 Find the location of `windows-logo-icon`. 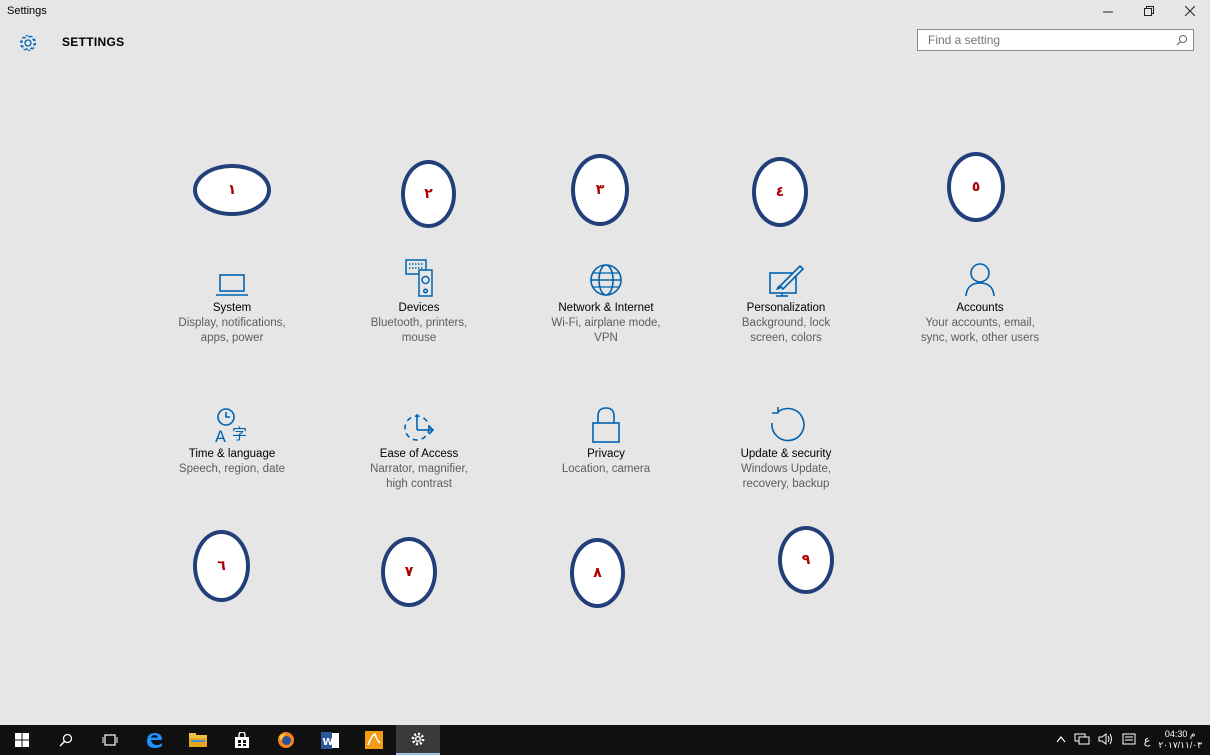

windows-logo-icon is located at coordinates (22, 740).